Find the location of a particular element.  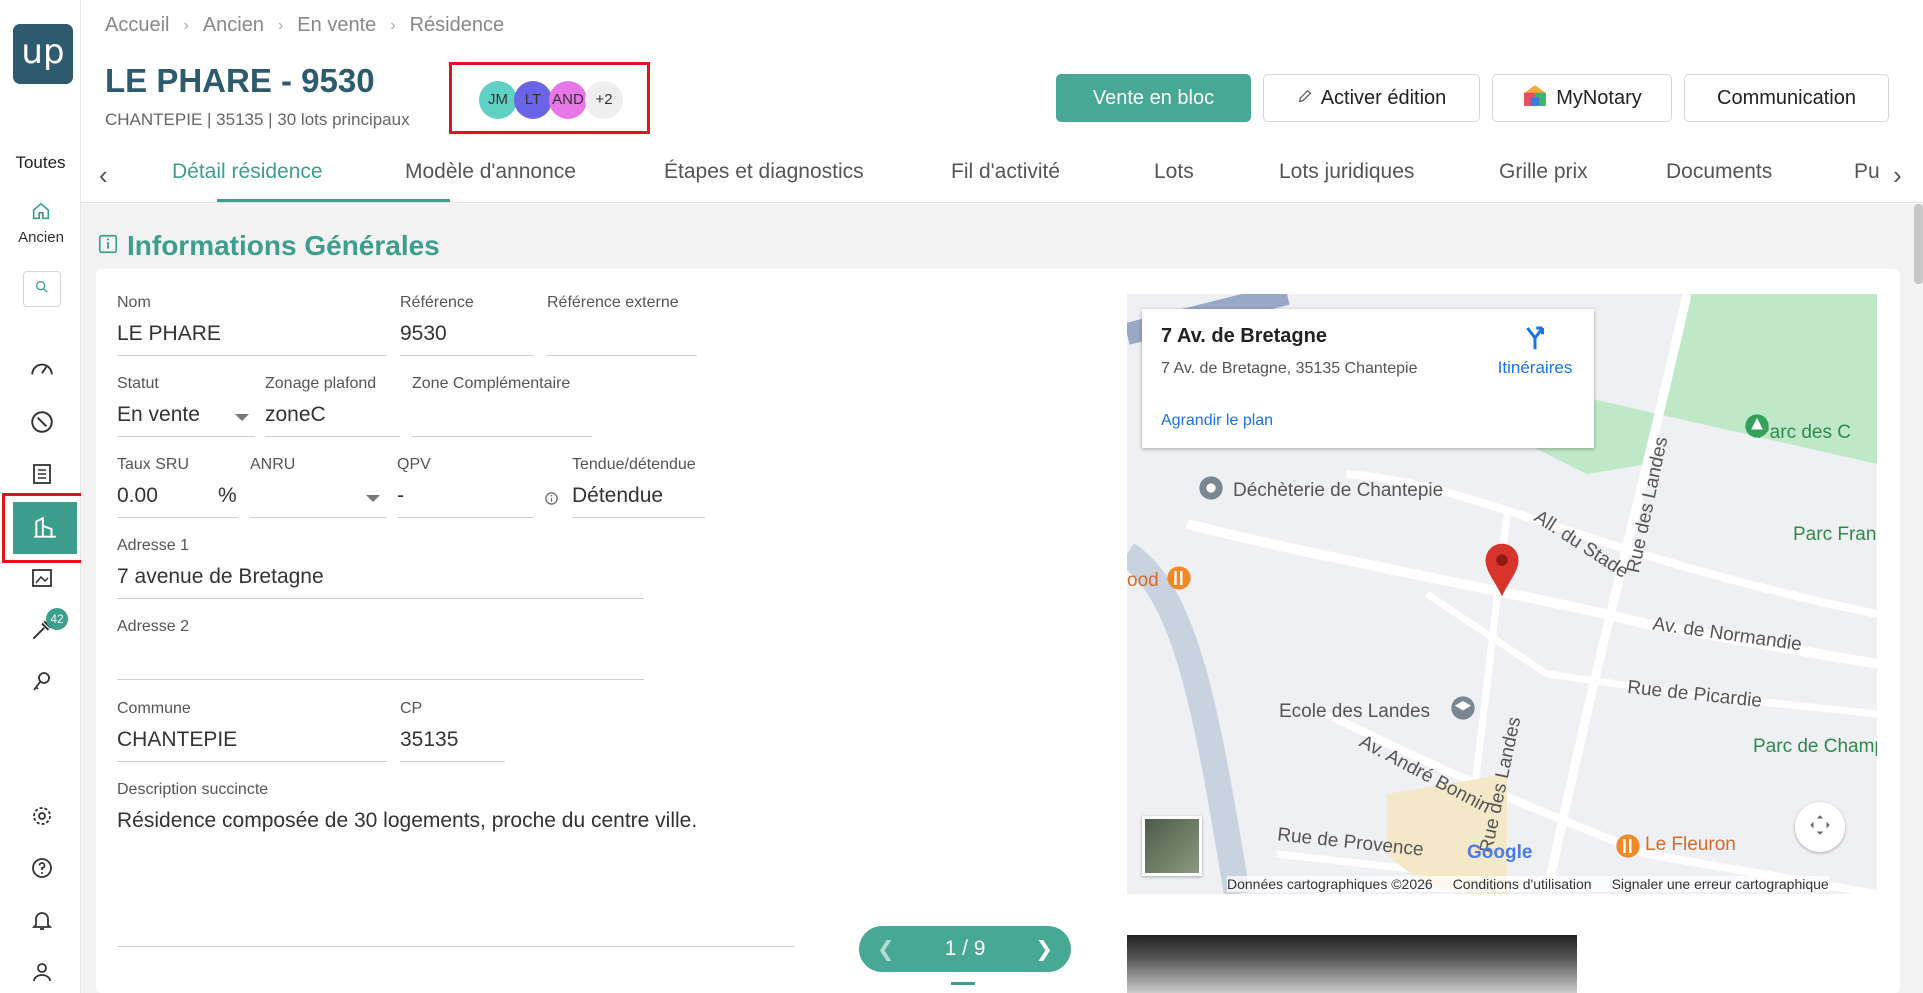

zone-complementaire-input is located at coordinates (502, 420).